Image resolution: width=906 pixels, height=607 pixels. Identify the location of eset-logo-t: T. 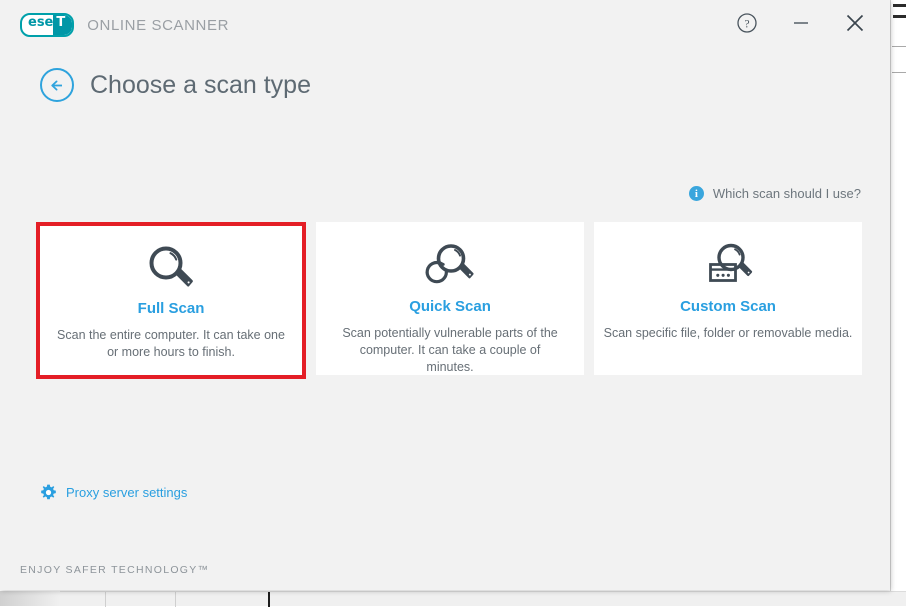
(63, 25).